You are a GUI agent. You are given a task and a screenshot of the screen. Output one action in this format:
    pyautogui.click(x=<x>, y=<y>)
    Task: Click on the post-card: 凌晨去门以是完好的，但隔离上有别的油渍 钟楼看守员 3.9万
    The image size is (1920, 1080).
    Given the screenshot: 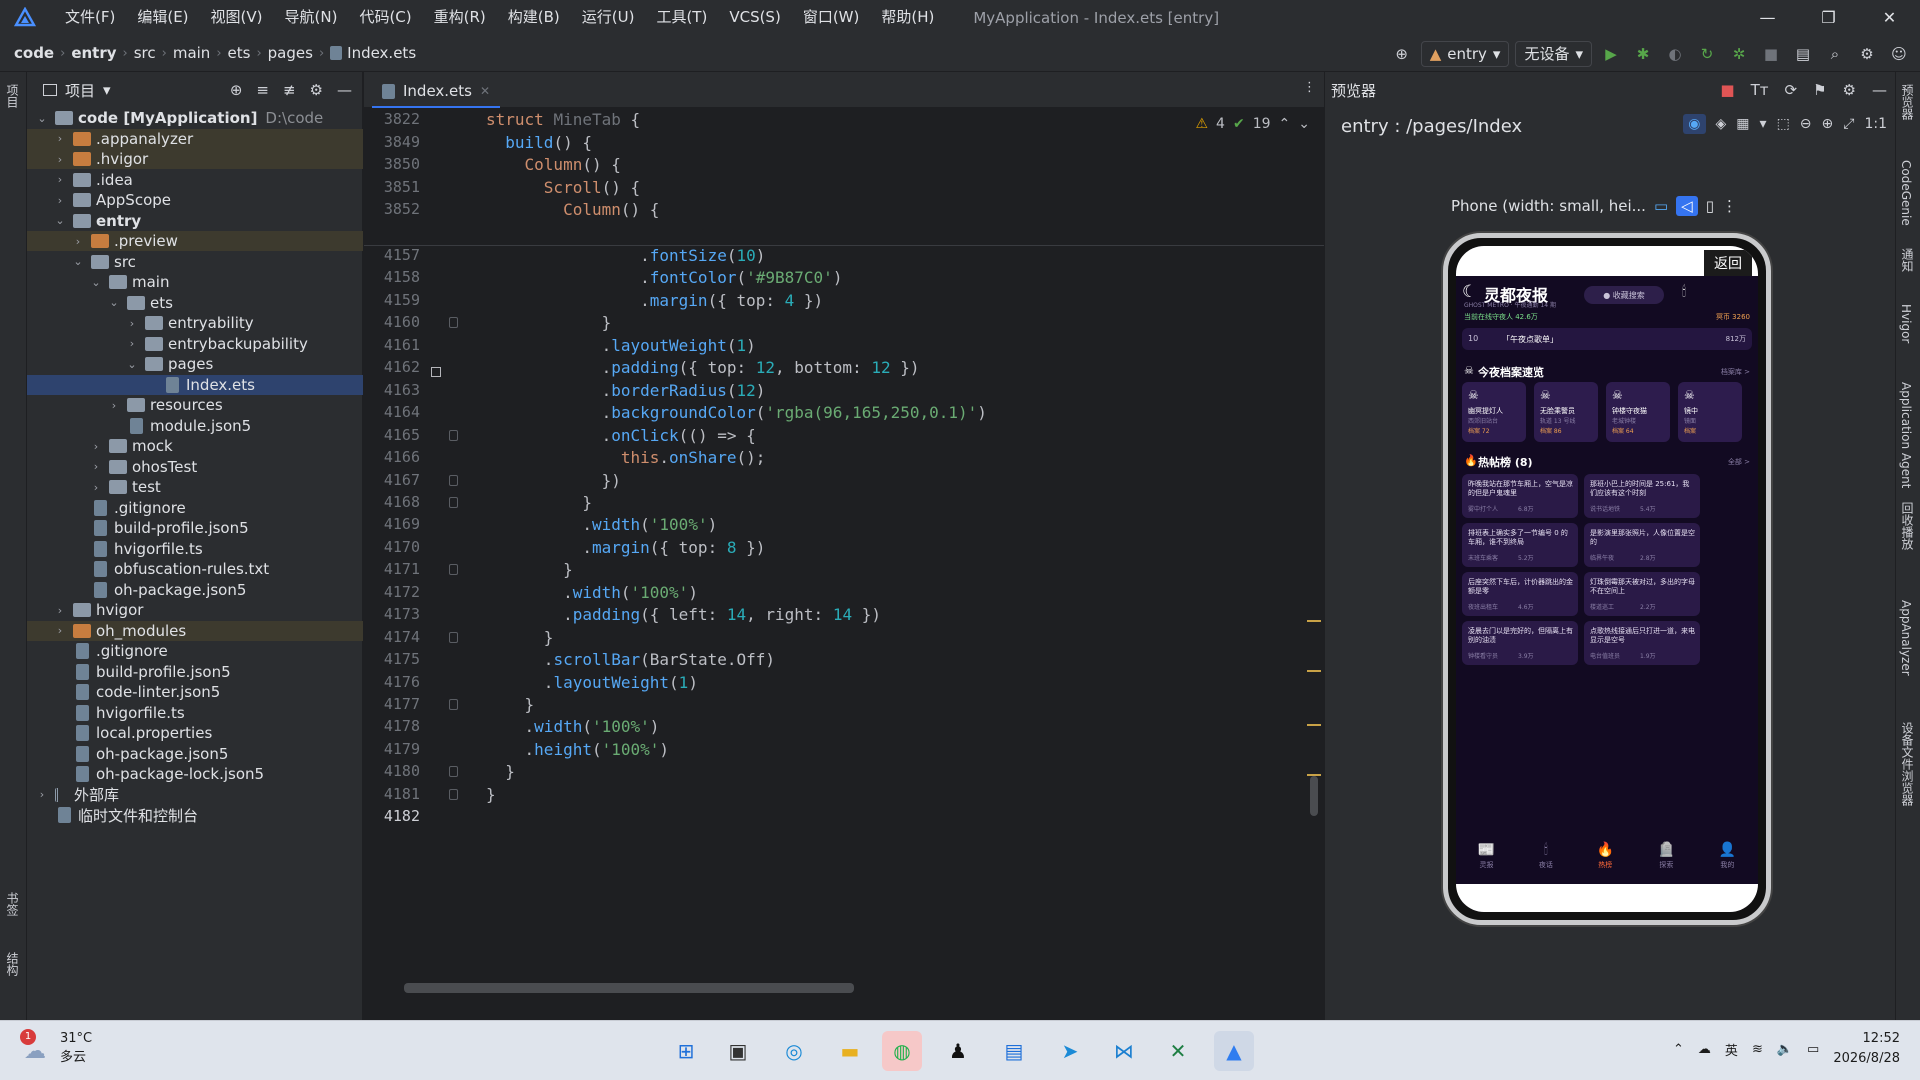 What is the action you would take?
    pyautogui.click(x=1520, y=643)
    